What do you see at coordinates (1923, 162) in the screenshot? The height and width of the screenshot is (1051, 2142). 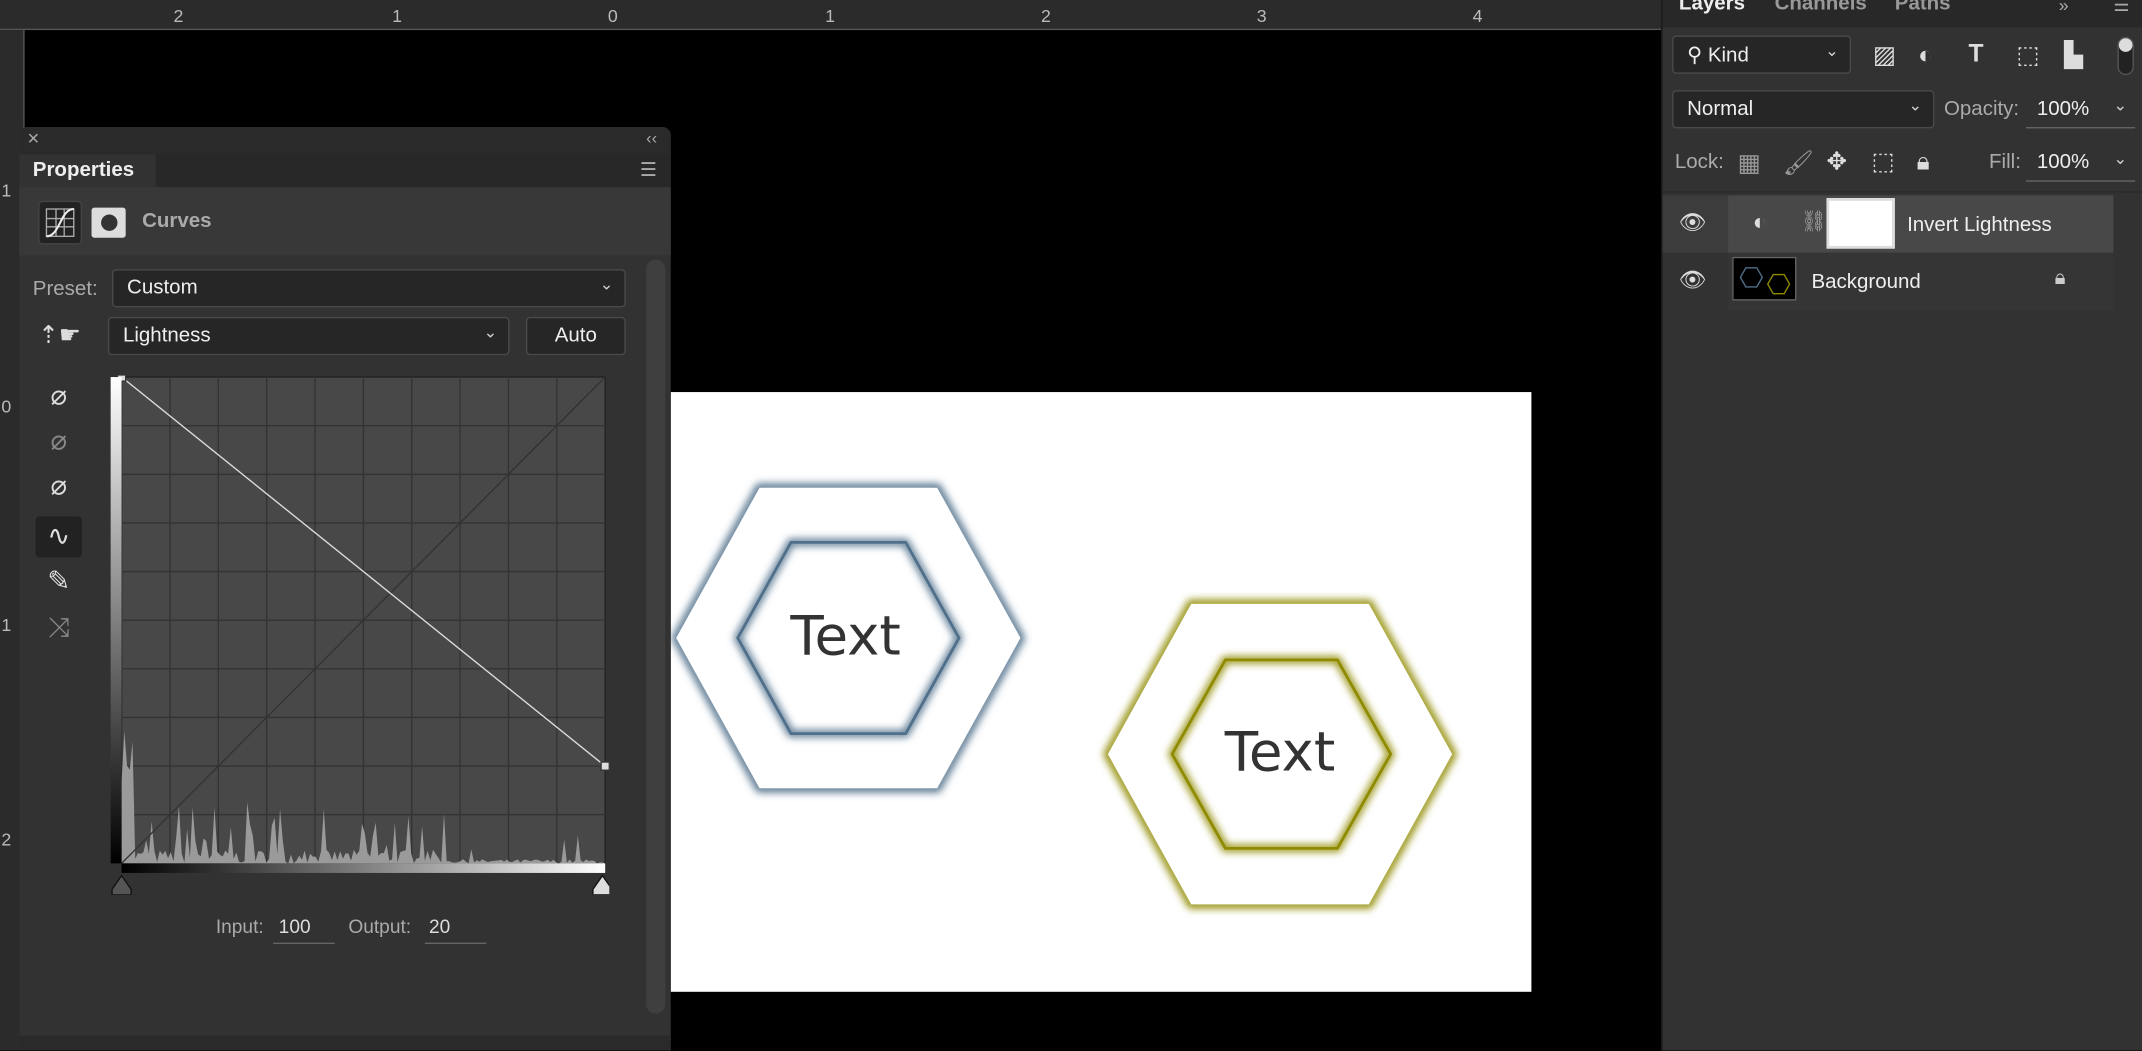 I see `lock-all-icon: 🔒︎` at bounding box center [1923, 162].